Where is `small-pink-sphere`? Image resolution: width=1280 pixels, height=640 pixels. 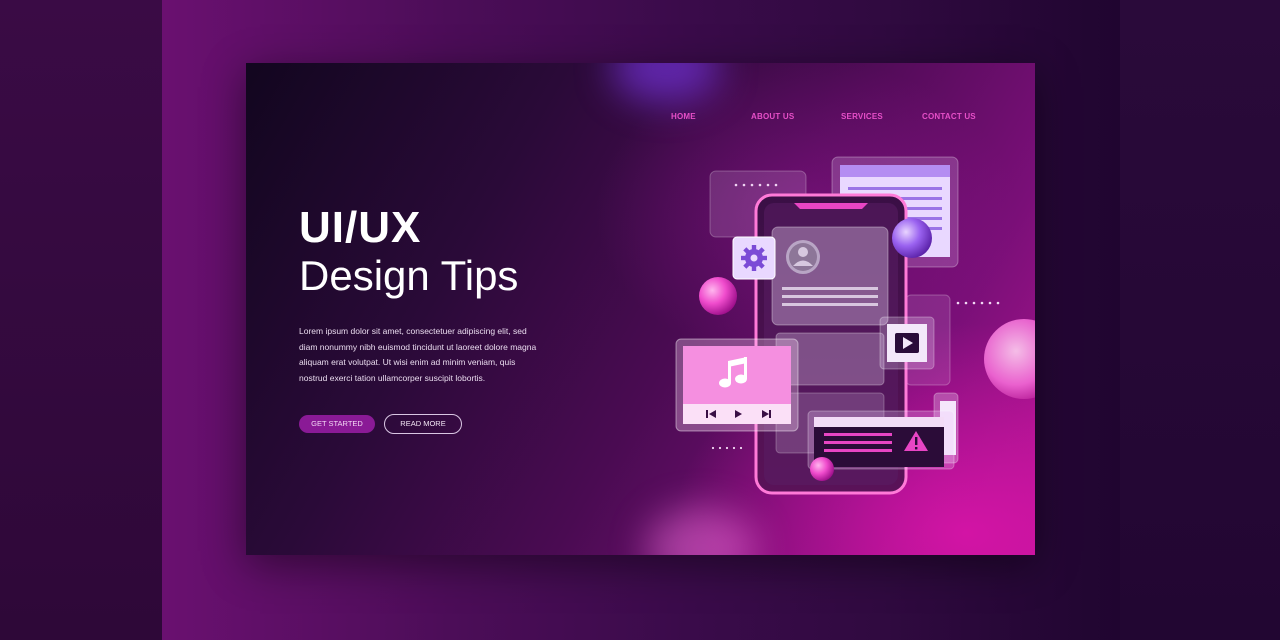 small-pink-sphere is located at coordinates (822, 469).